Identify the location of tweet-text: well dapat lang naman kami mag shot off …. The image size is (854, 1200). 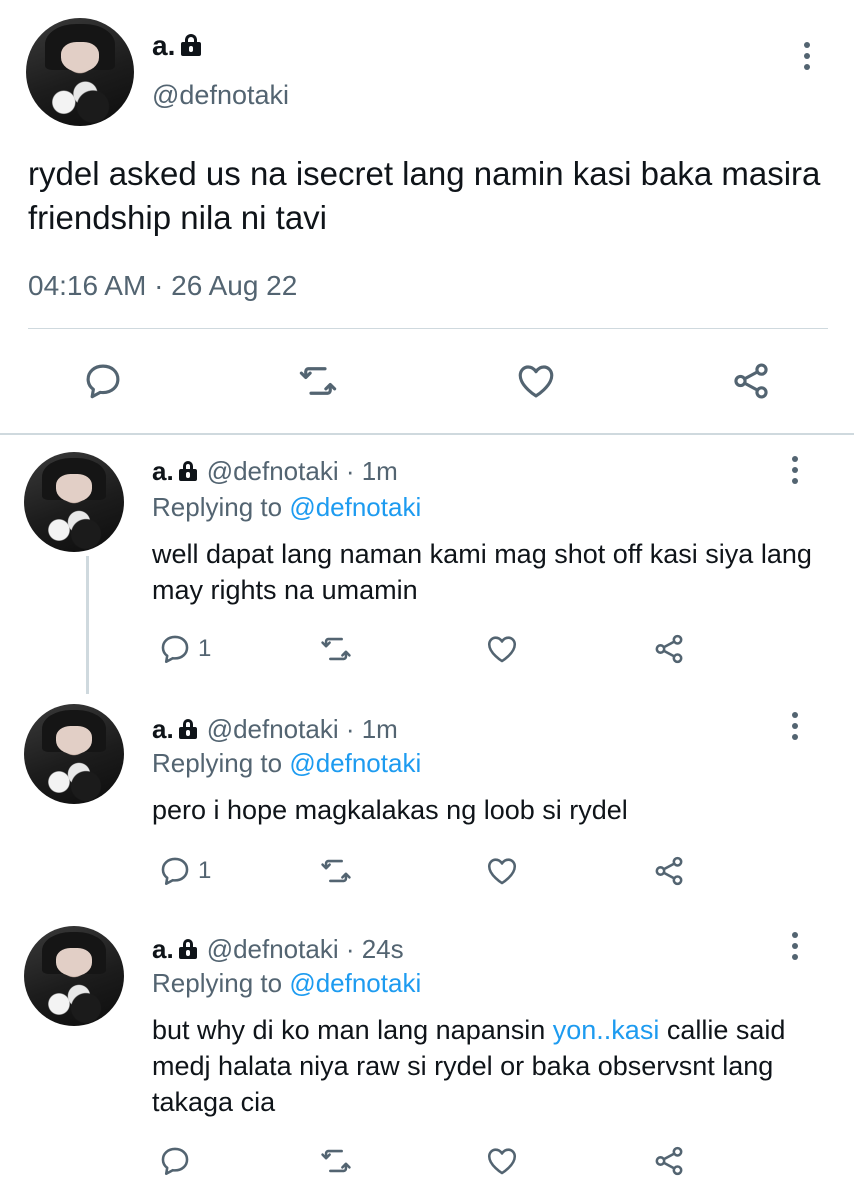
(482, 572).